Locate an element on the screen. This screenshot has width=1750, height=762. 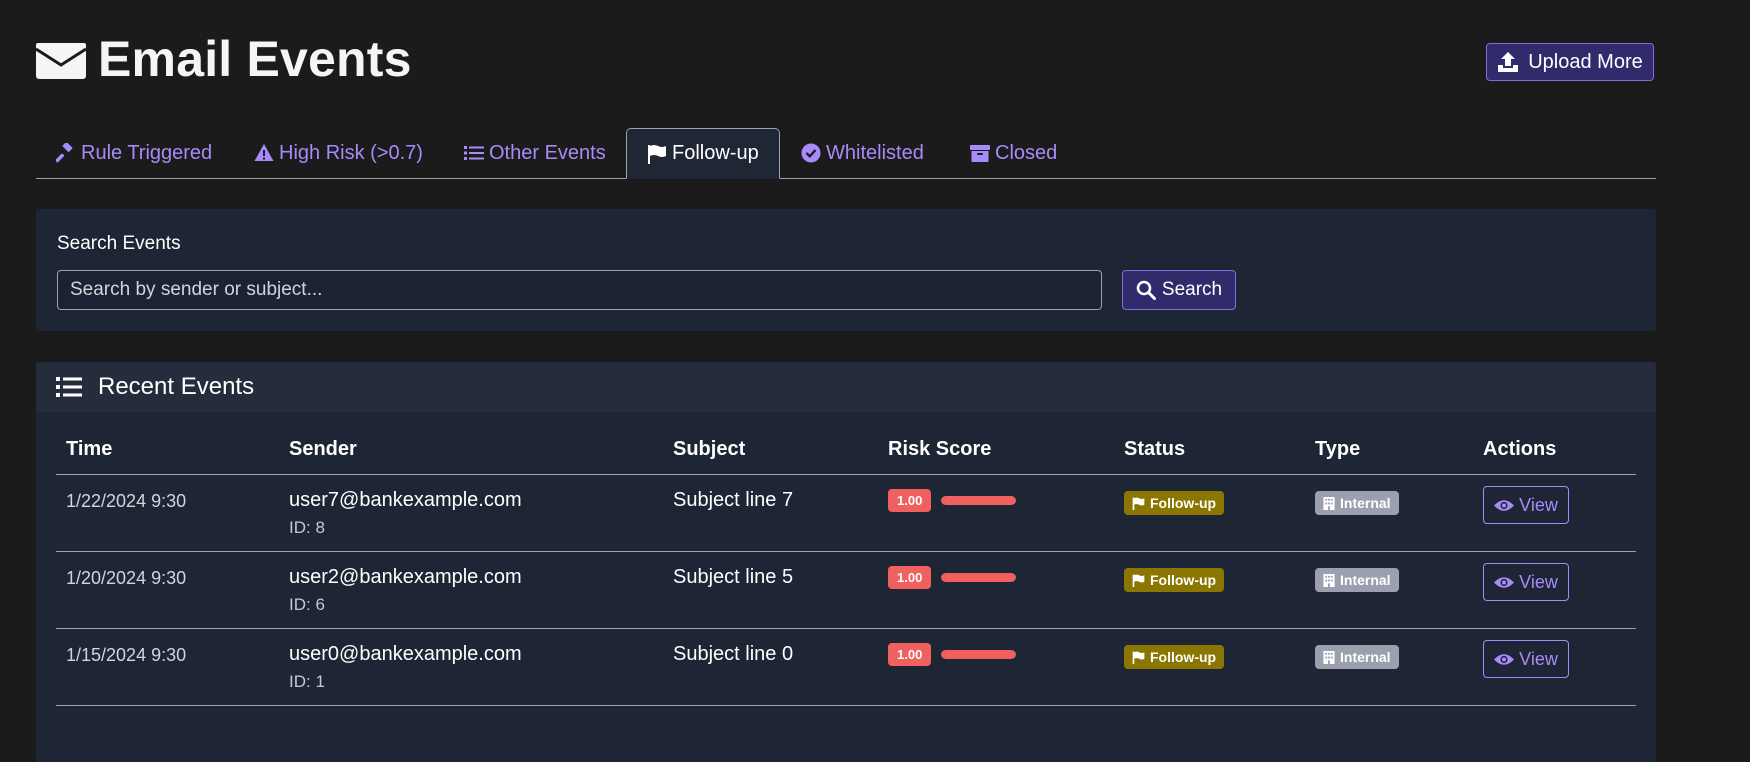
search-input is located at coordinates (579, 290).